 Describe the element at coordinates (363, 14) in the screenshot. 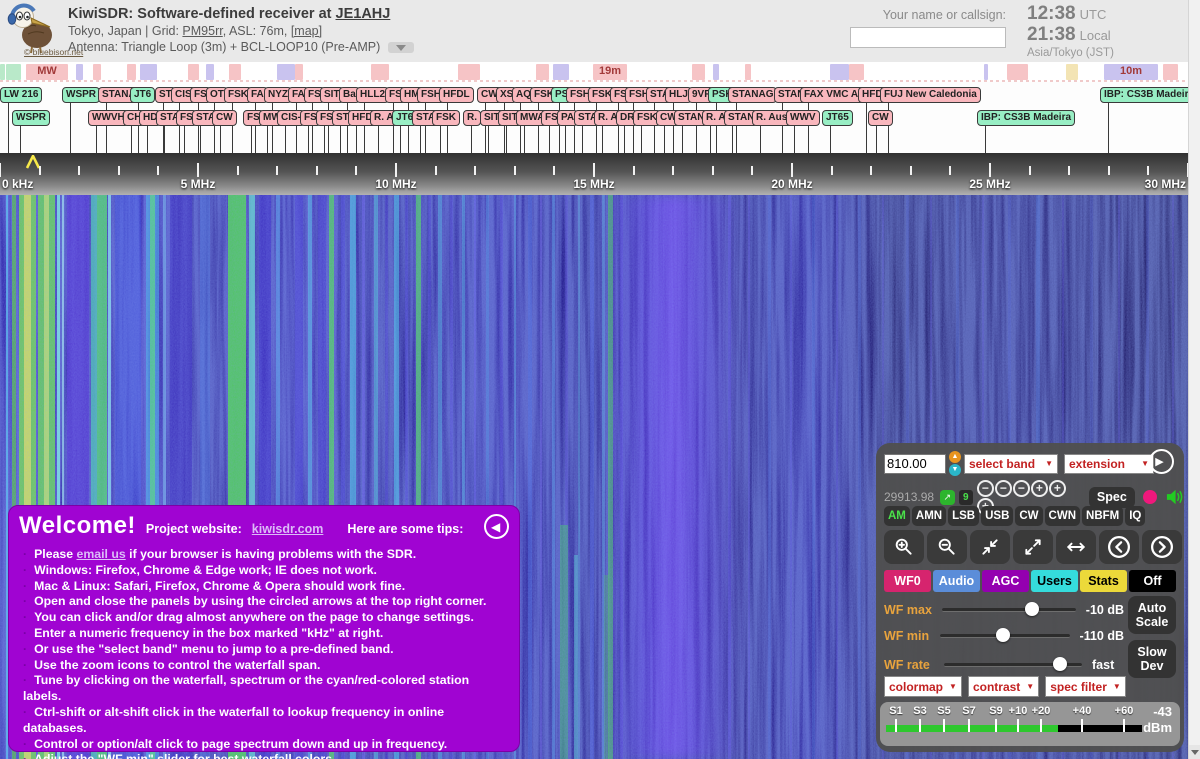

I see `callsign-link: JE1AHJ` at that location.